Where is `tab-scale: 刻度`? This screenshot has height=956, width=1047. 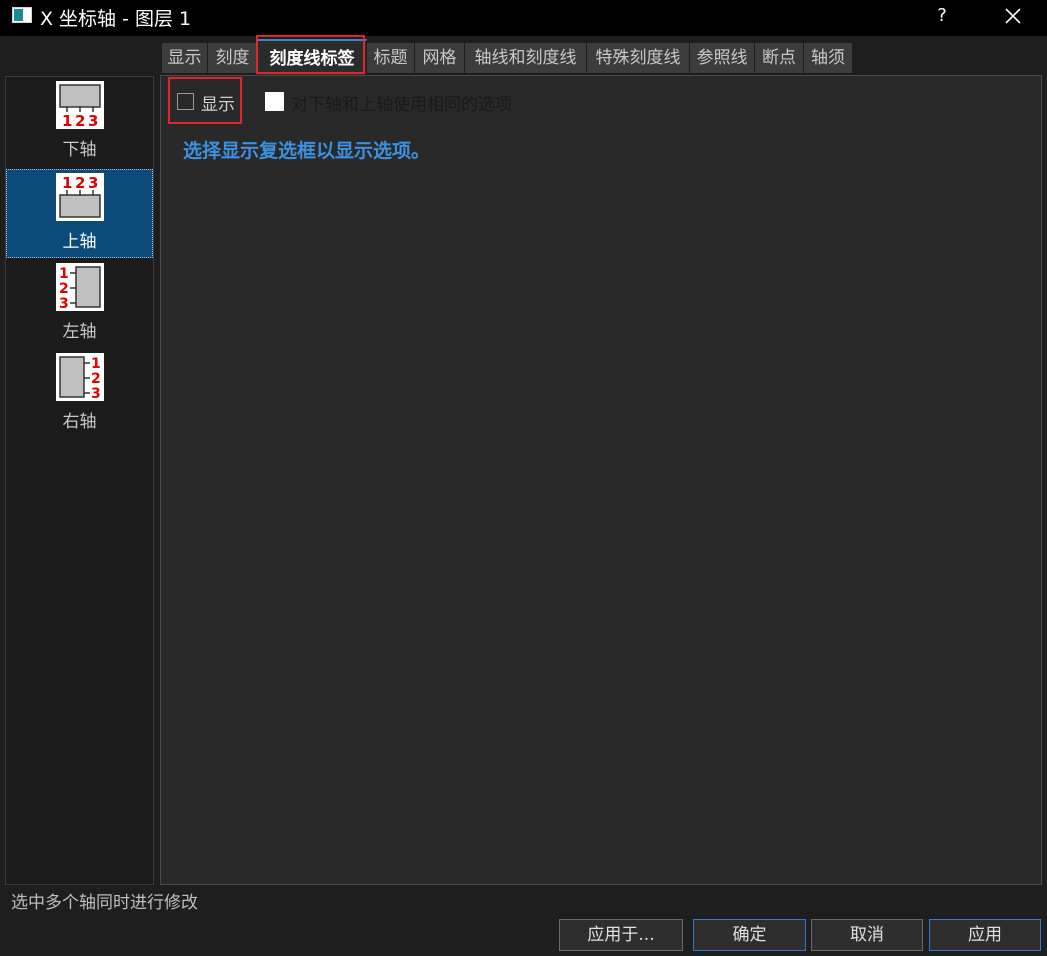 tab-scale: 刻度 is located at coordinates (233, 58).